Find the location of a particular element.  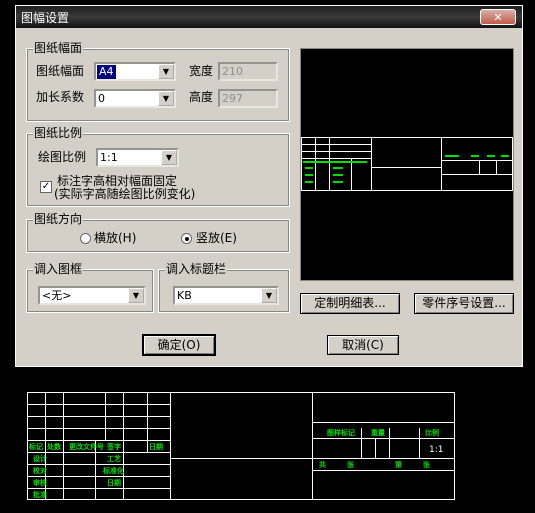

scale-label: 绘图比例 is located at coordinates (62, 157).